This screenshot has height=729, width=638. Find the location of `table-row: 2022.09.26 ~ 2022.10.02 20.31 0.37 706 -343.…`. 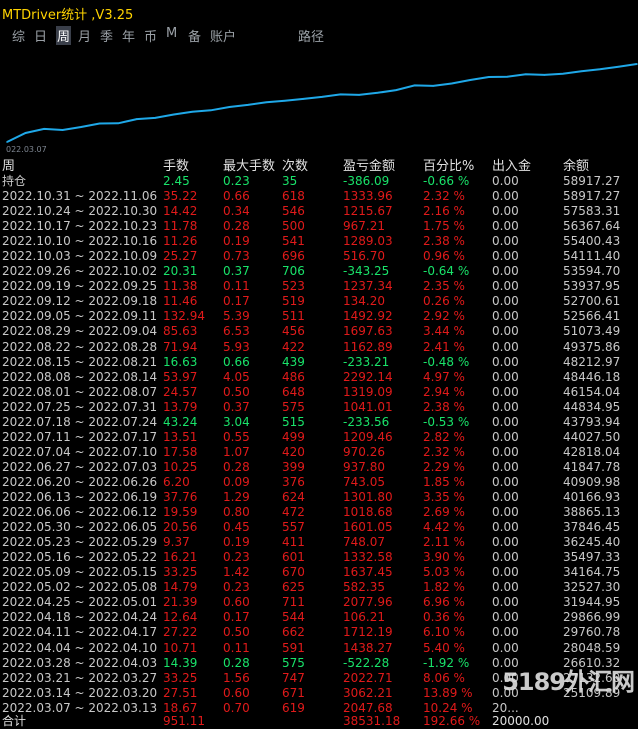

table-row: 2022.09.26 ~ 2022.10.02 20.31 0.37 706 -343.… is located at coordinates (319, 271).